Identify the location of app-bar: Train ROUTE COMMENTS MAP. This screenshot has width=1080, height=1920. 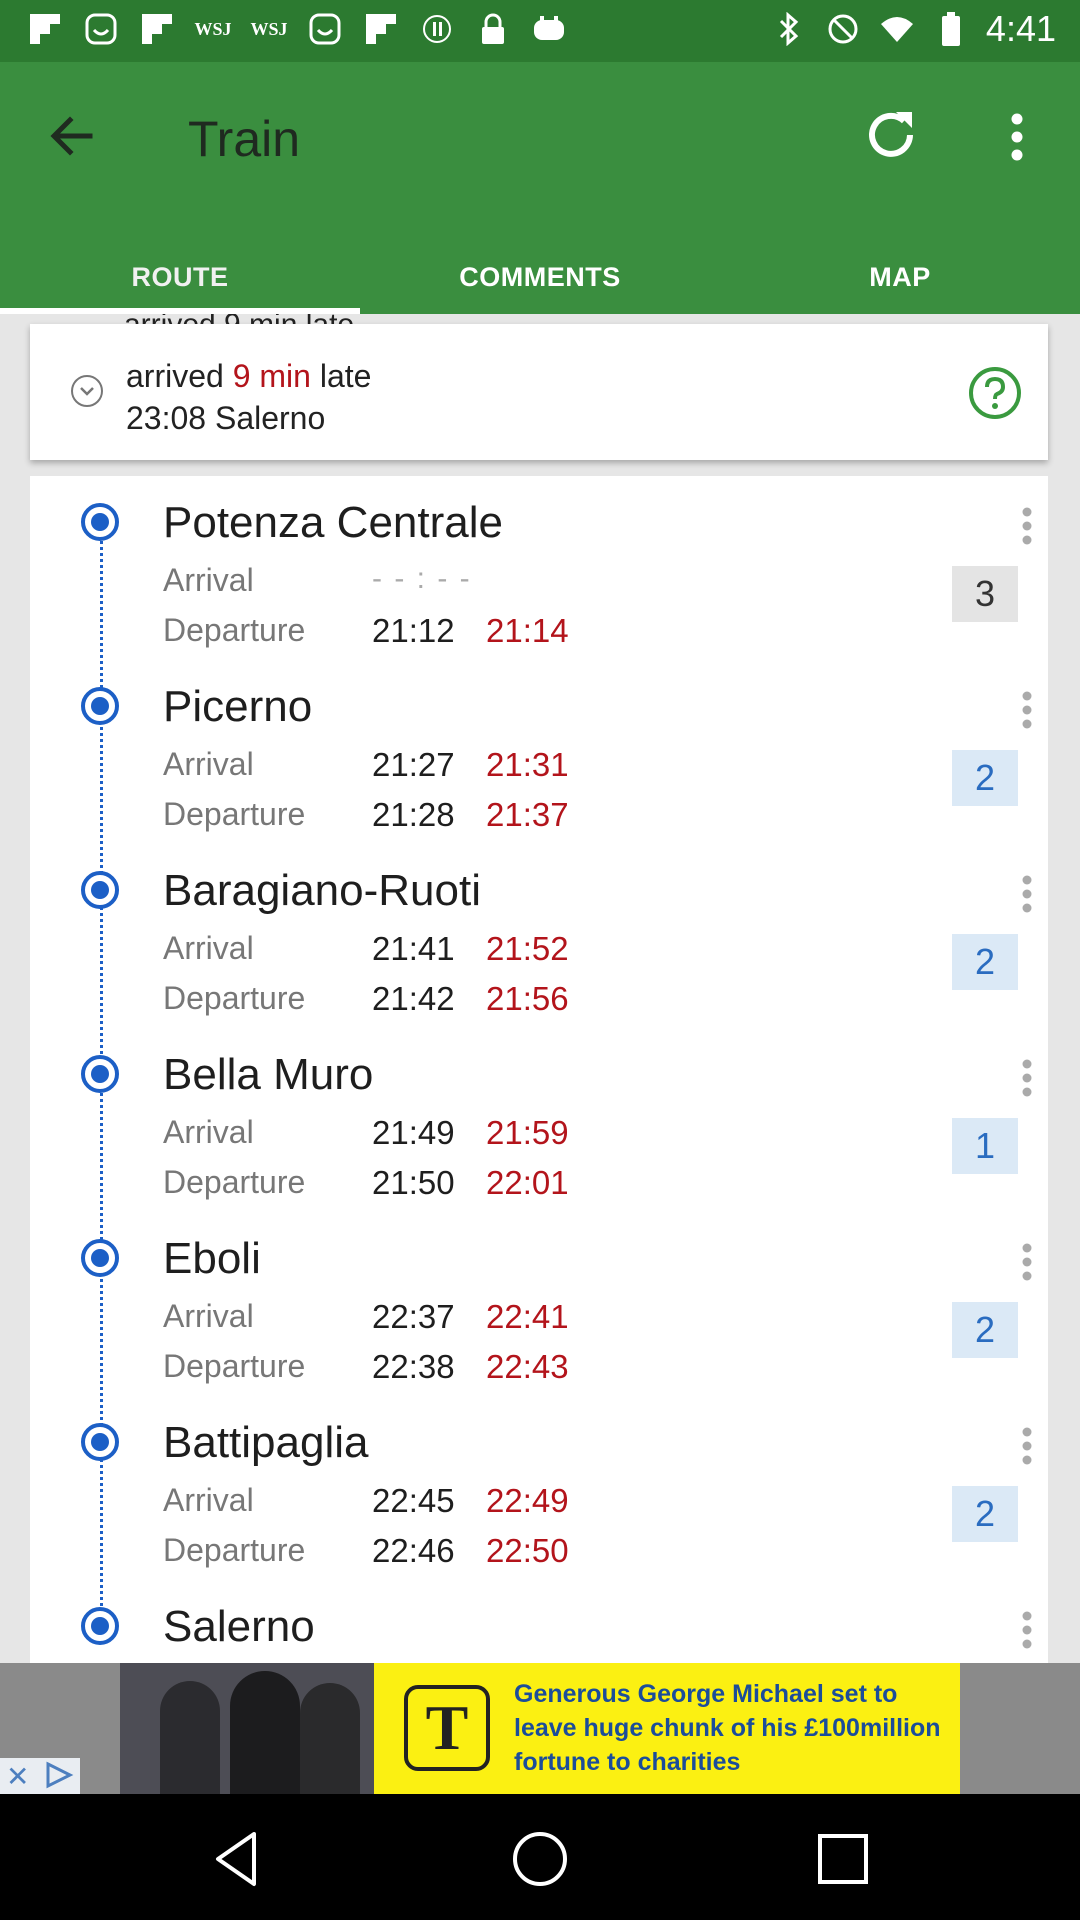
(540, 188).